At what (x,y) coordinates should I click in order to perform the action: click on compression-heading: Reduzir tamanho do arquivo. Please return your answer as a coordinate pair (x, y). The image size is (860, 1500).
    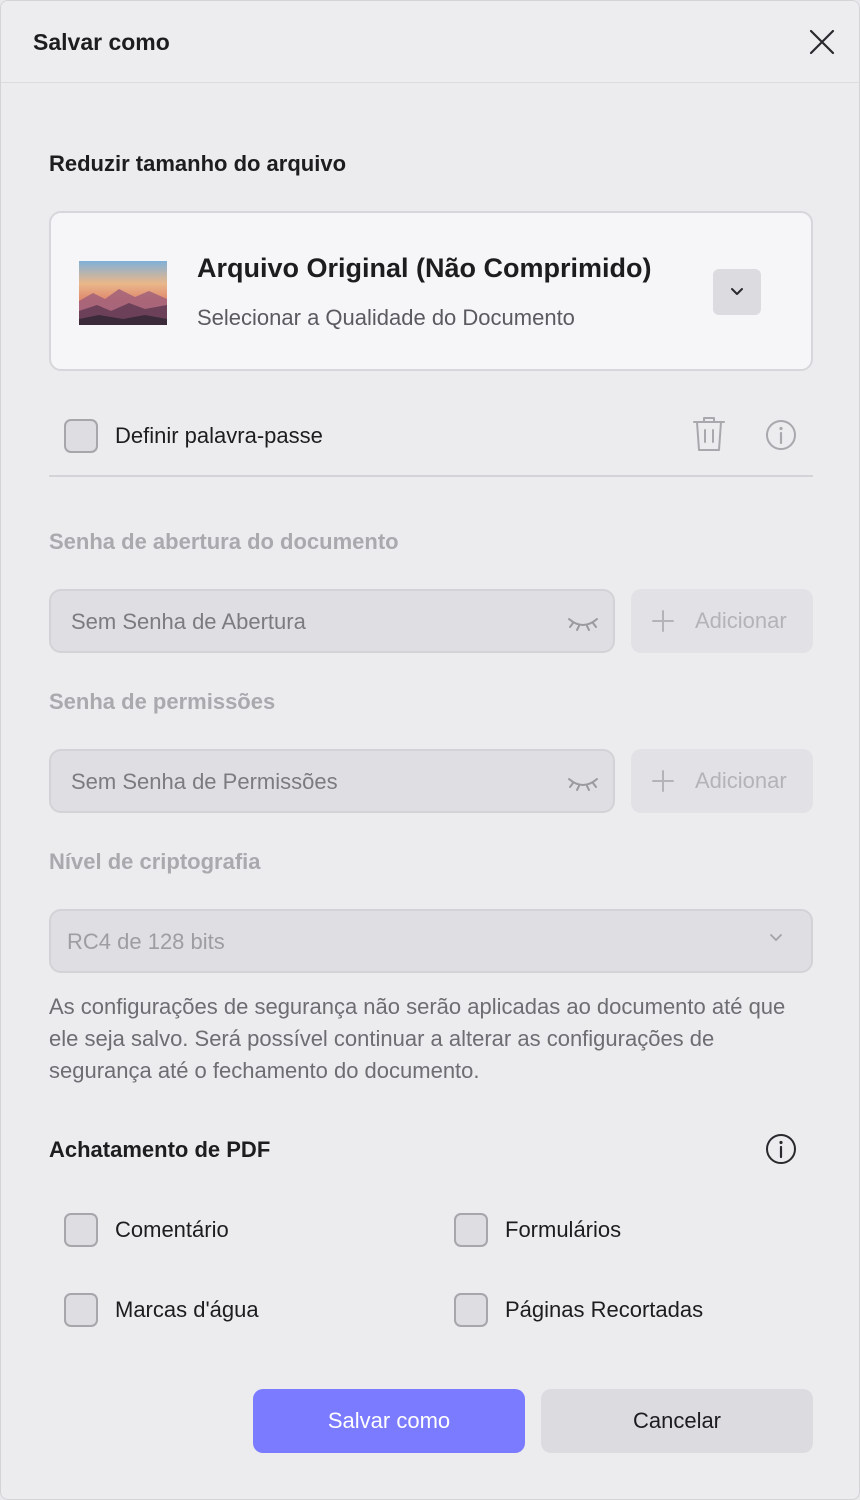
    Looking at the image, I should click on (198, 163).